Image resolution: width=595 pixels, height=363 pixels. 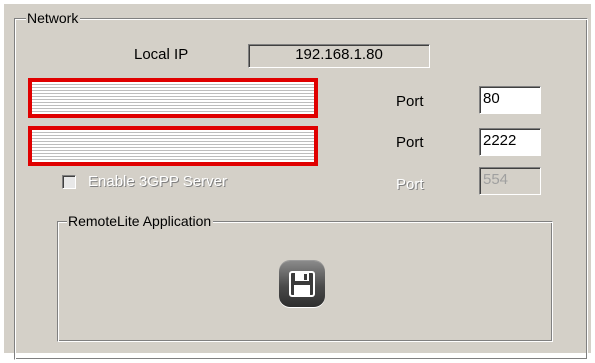 What do you see at coordinates (161, 54) in the screenshot?
I see `local-ip-label: Local IP` at bounding box center [161, 54].